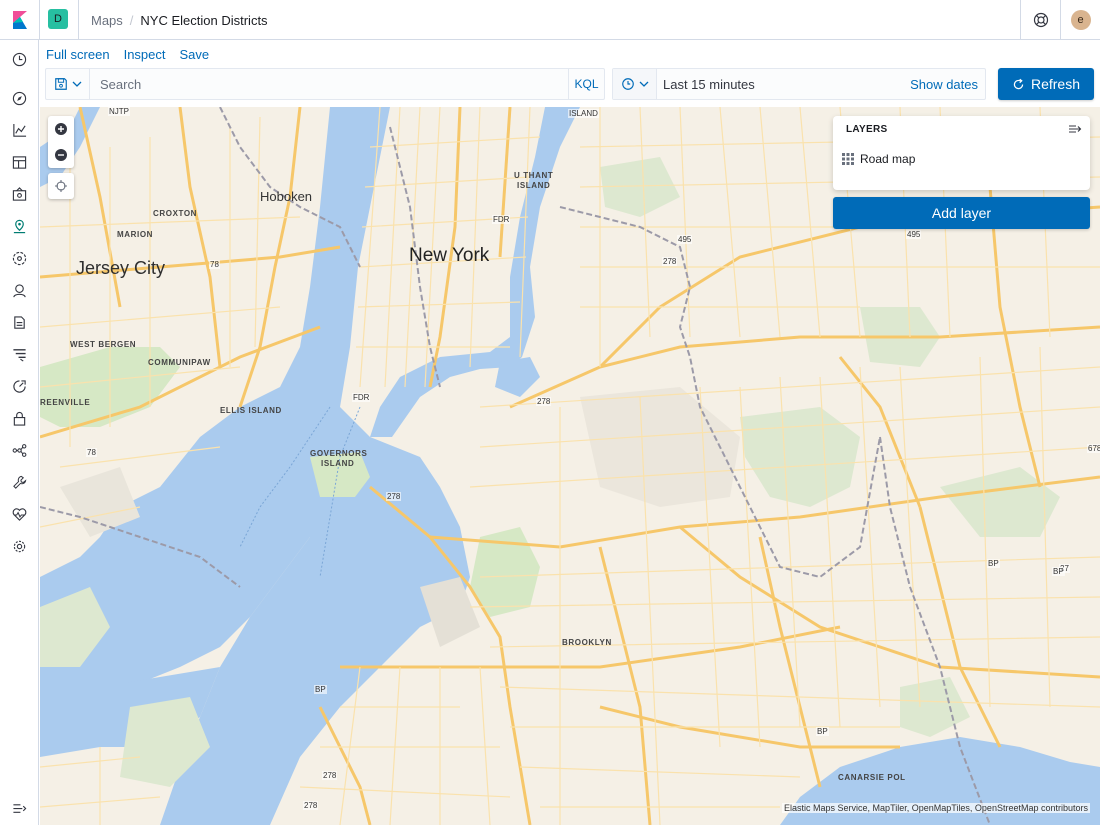 This screenshot has height=825, width=1100. I want to click on quick-select-button, so click(635, 84).